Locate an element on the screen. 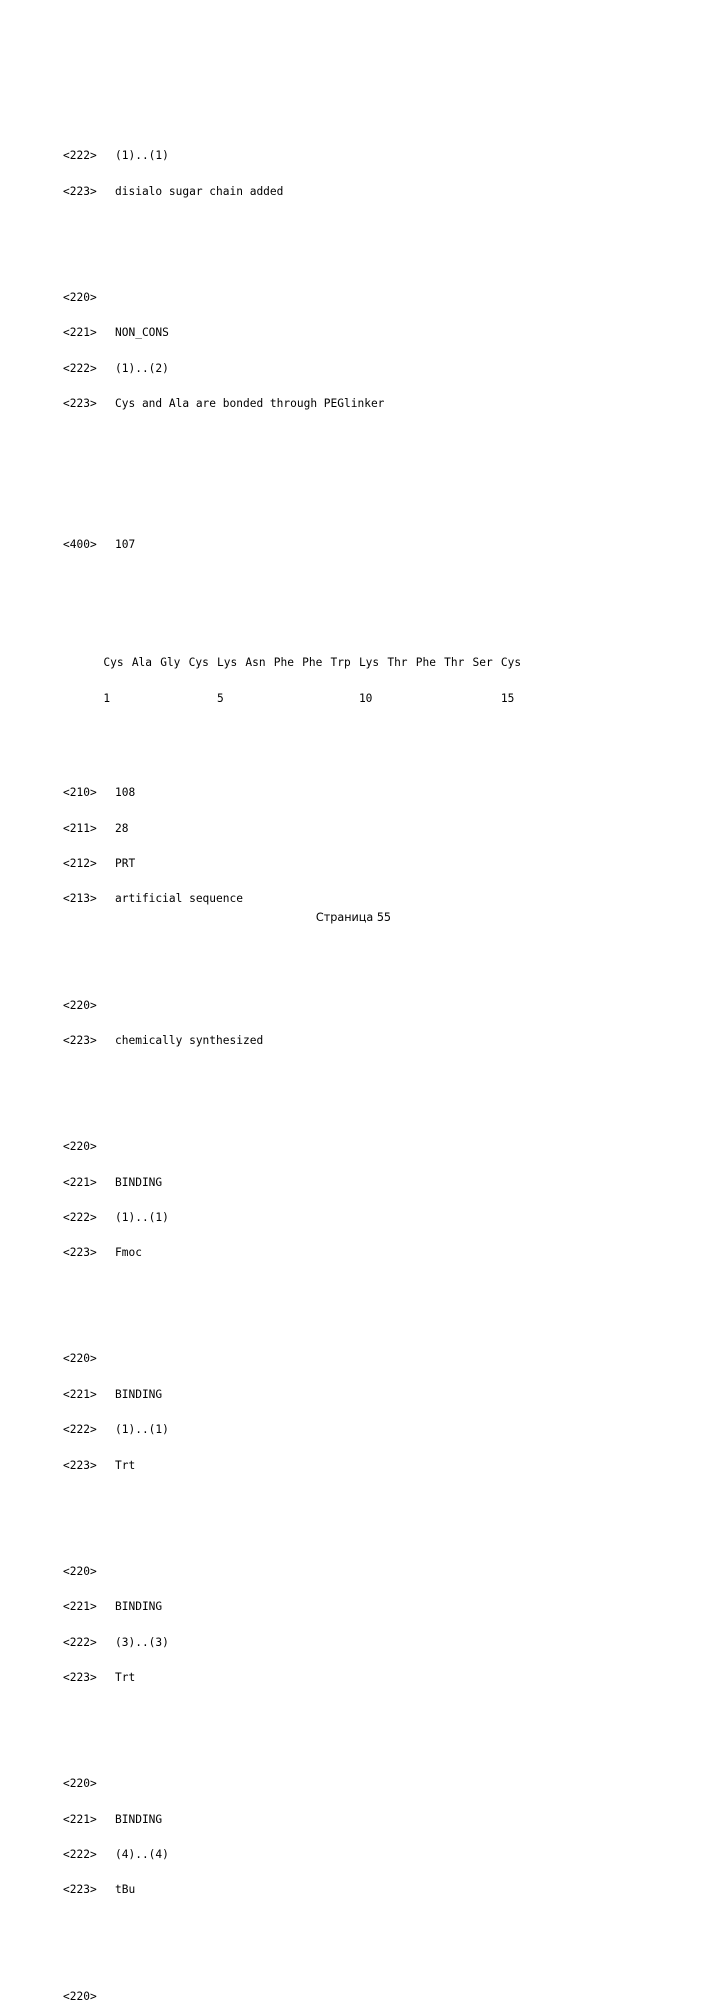 The image size is (707, 2000). listing-line: <223>Fmoc is located at coordinates (363, 1253).